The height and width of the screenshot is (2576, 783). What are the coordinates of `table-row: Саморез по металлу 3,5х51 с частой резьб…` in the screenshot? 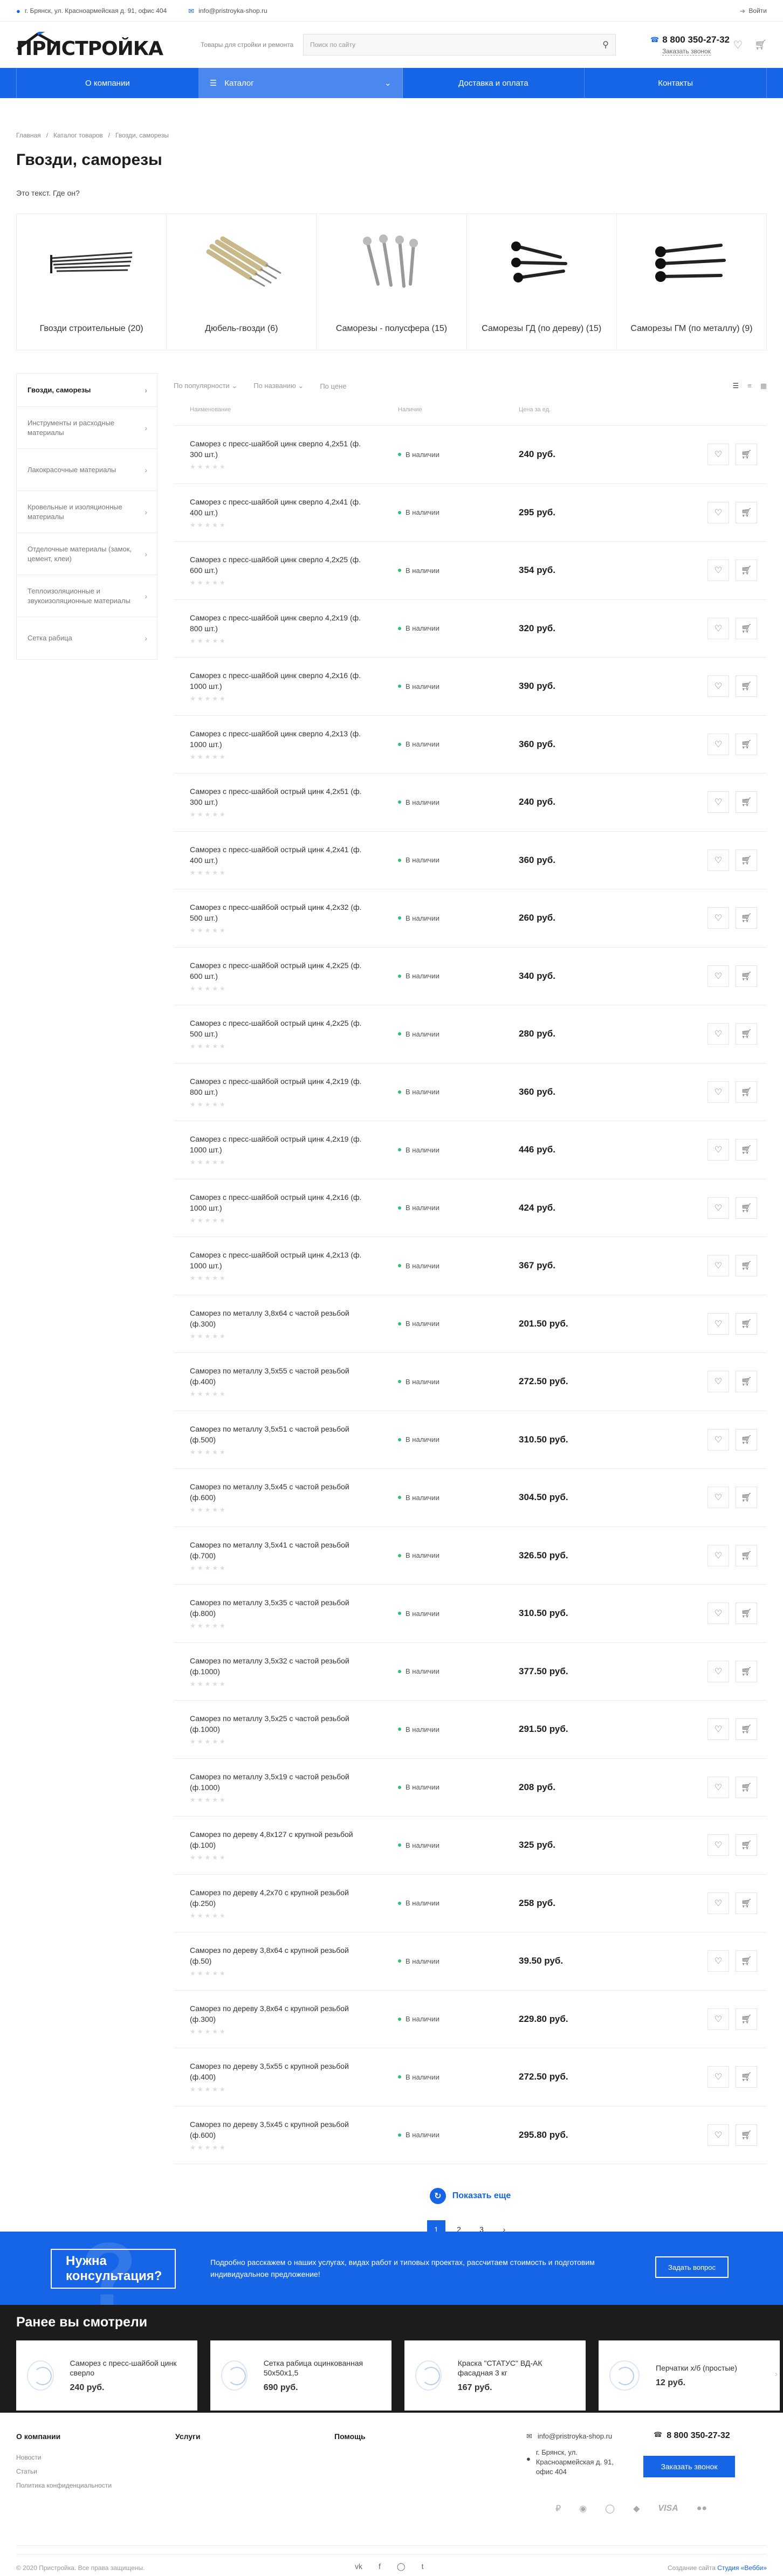 It's located at (471, 1440).